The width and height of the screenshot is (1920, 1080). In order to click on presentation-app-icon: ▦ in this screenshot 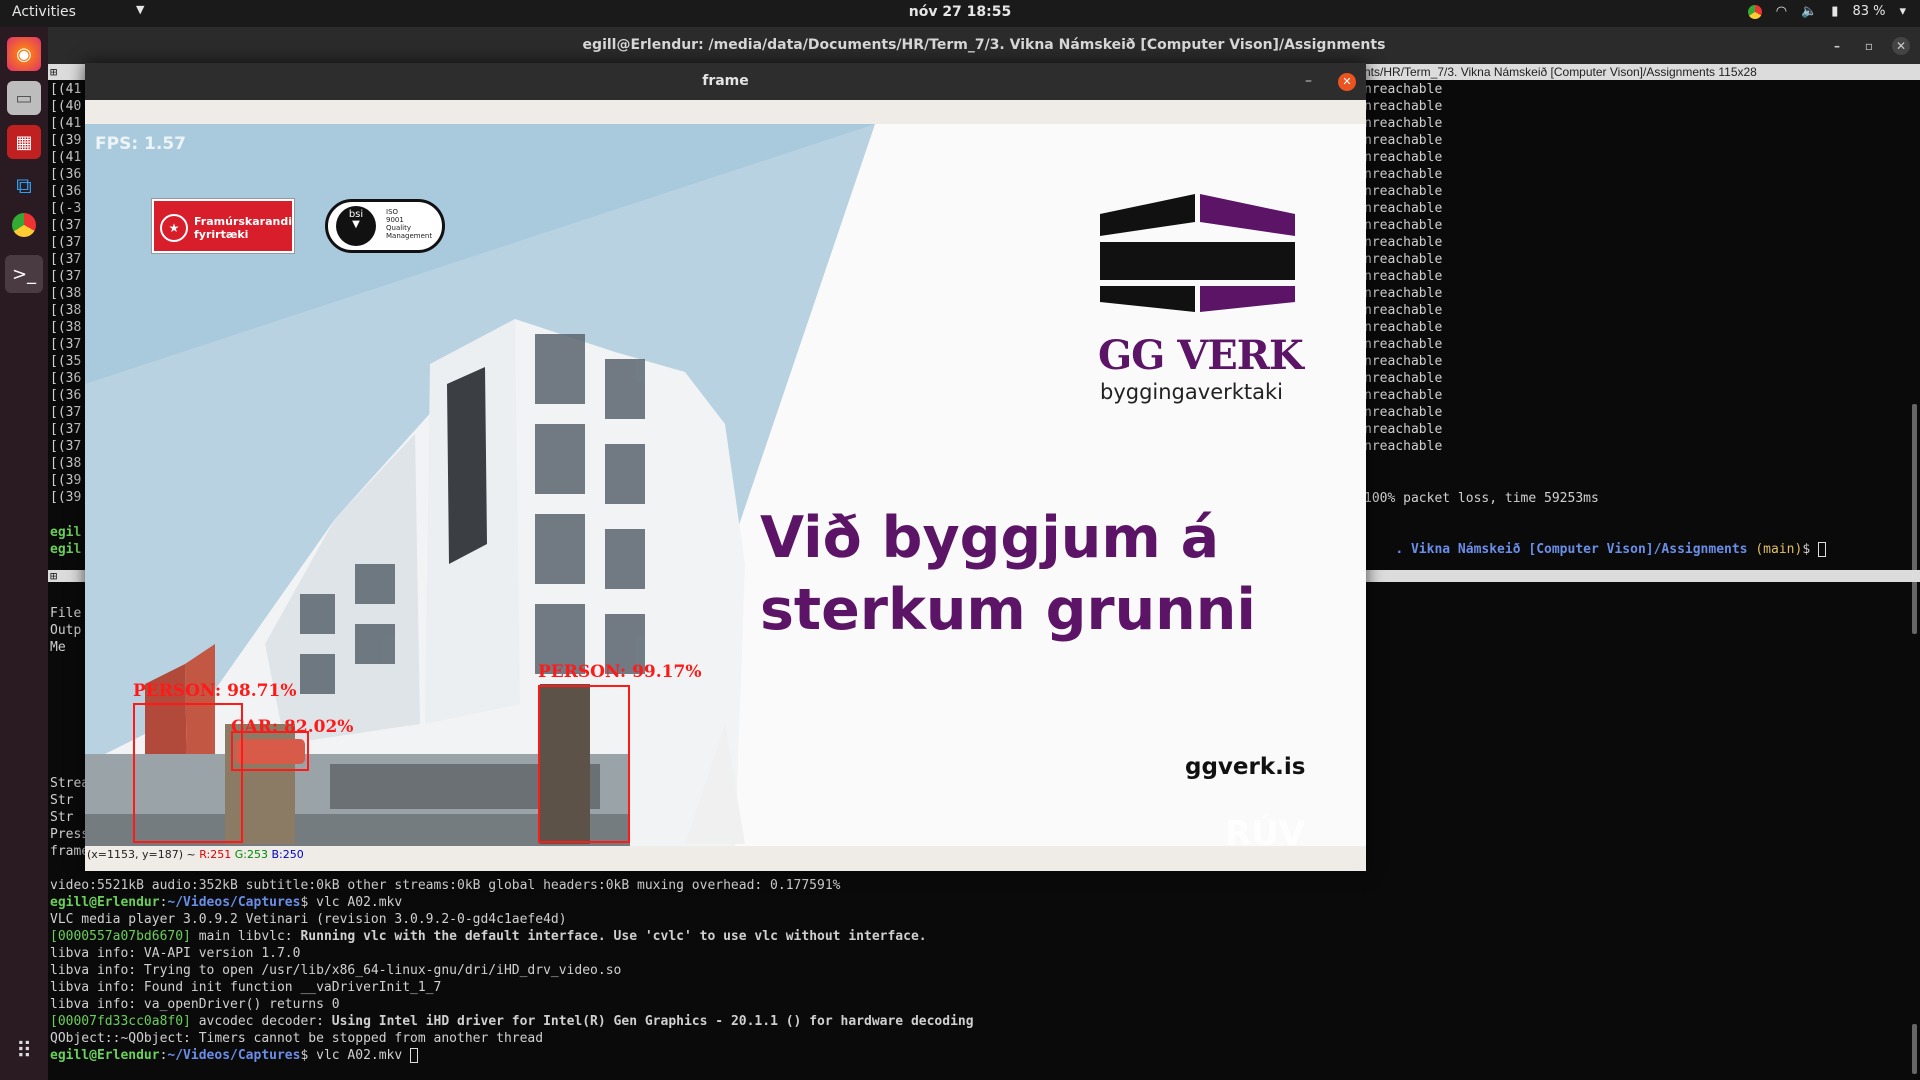, I will do `click(24, 142)`.